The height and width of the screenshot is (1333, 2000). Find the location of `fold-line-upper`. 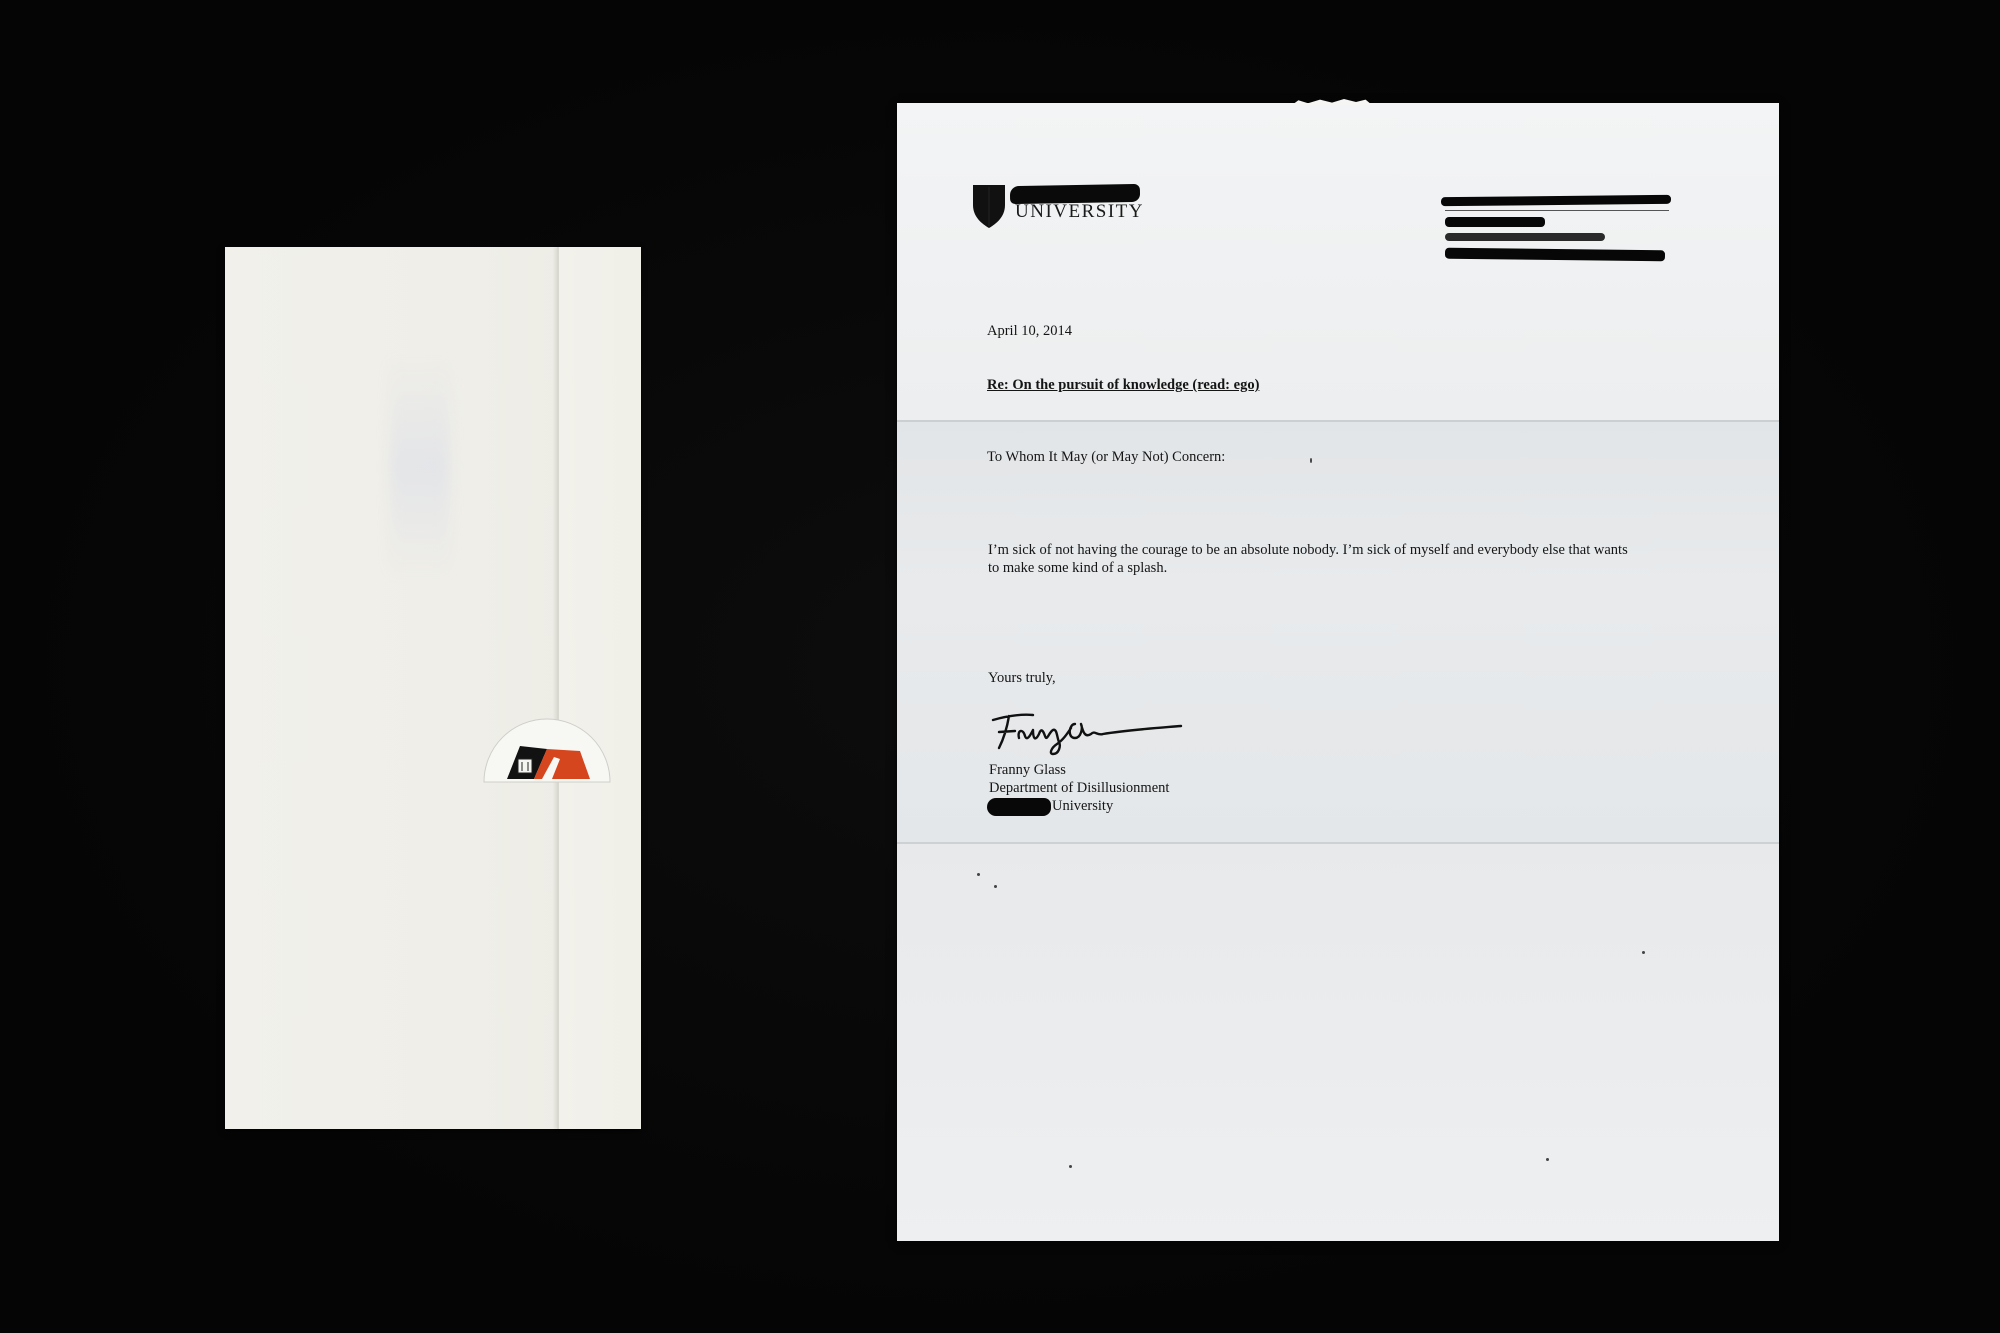

fold-line-upper is located at coordinates (1338, 421).